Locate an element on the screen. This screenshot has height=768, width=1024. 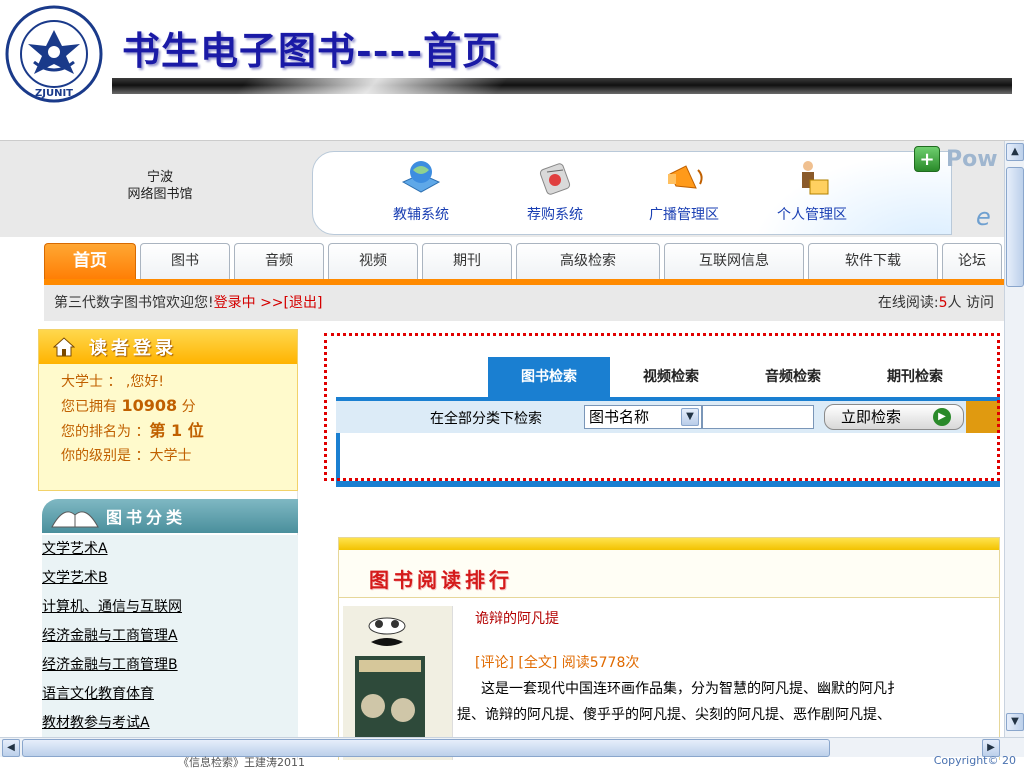
system-recommend: 荐购系统 is located at coordinates (555, 188).